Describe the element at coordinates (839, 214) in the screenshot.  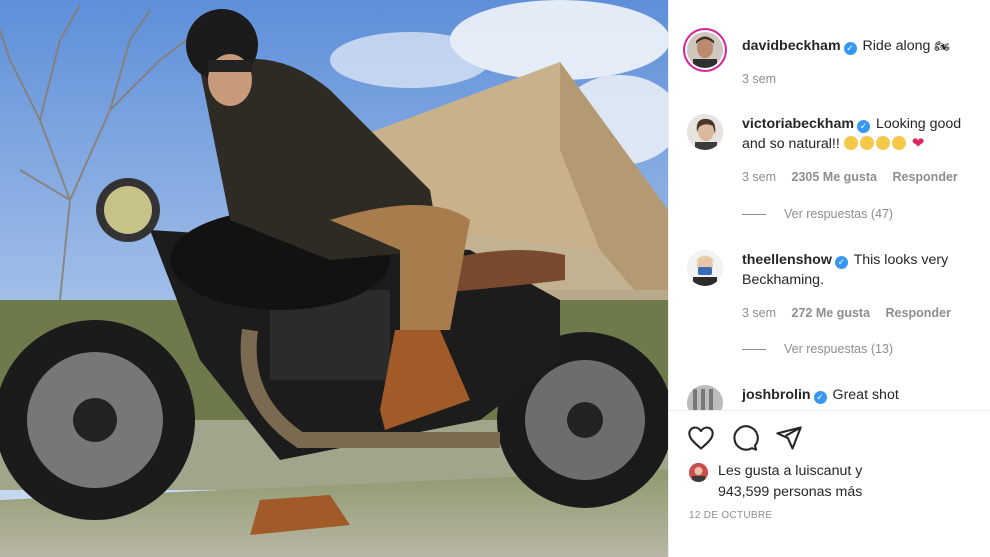
I see `view-replies-label: Ver respuestas (47)` at that location.